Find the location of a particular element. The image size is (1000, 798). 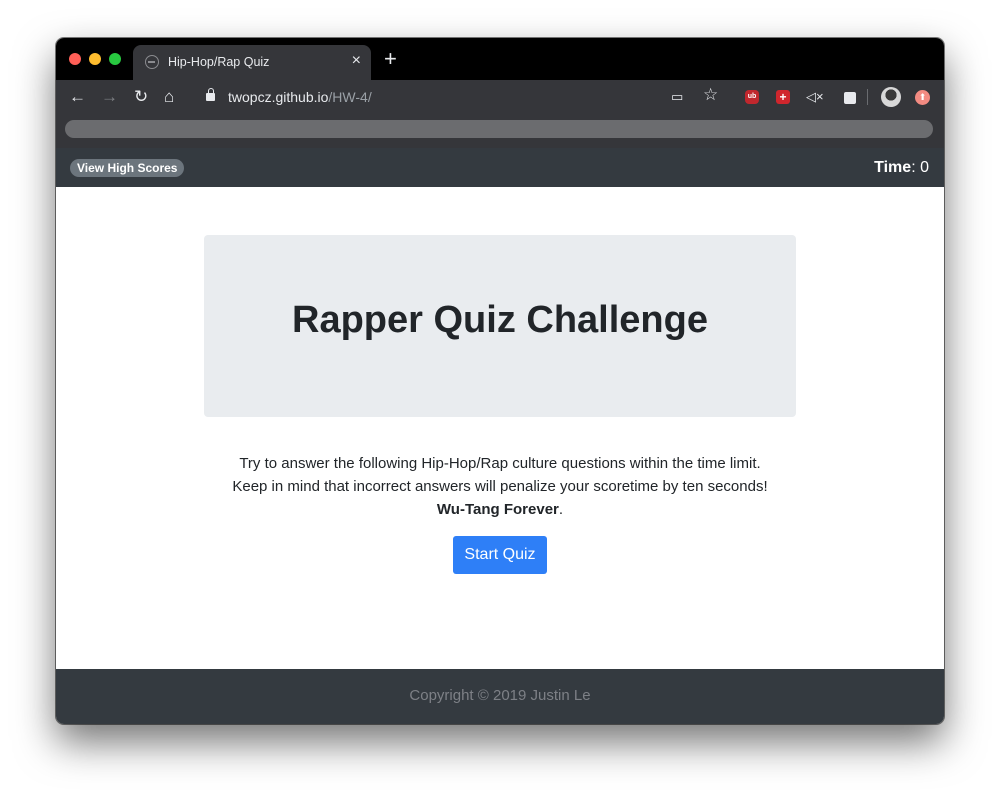

active-tab: Hip-Hop/Rap Quiz × is located at coordinates (252, 62).